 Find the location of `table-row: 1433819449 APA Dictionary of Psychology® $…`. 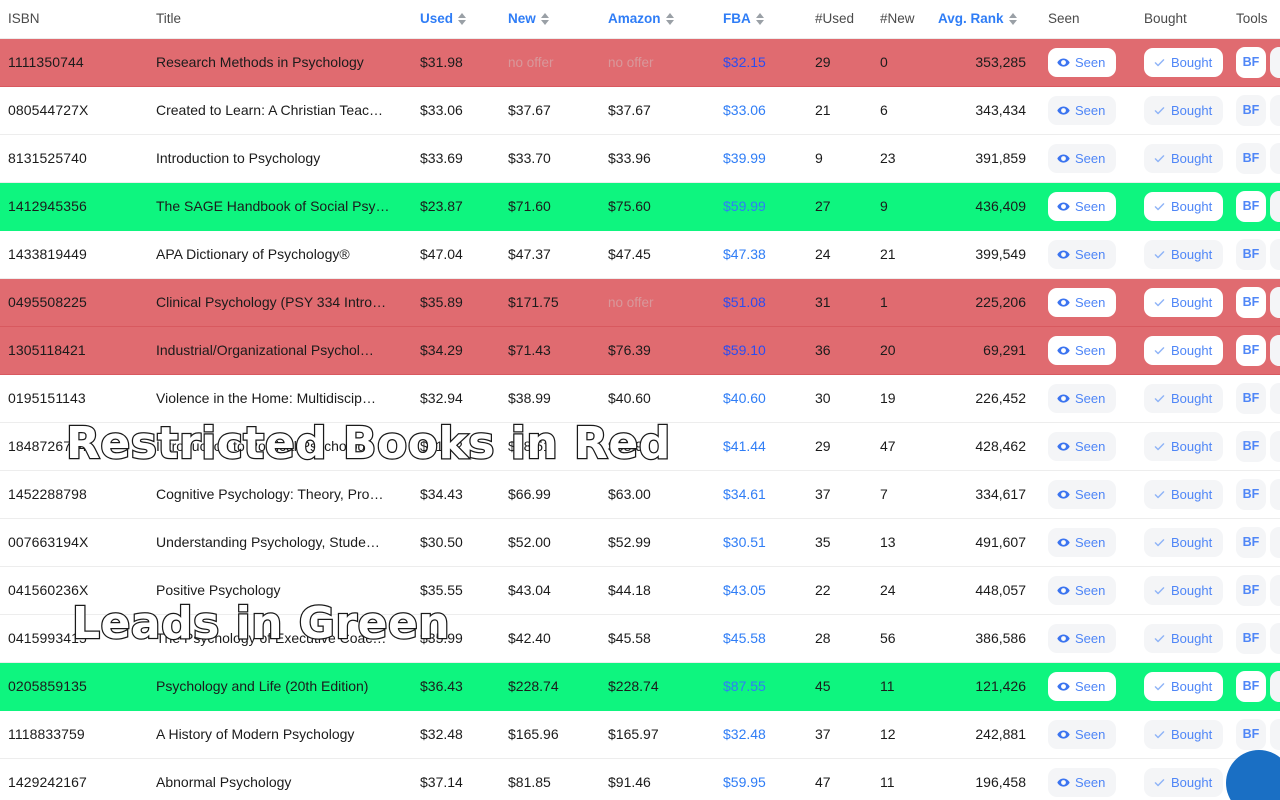

table-row: 1433819449 APA Dictionary of Psychology® $… is located at coordinates (640, 254).